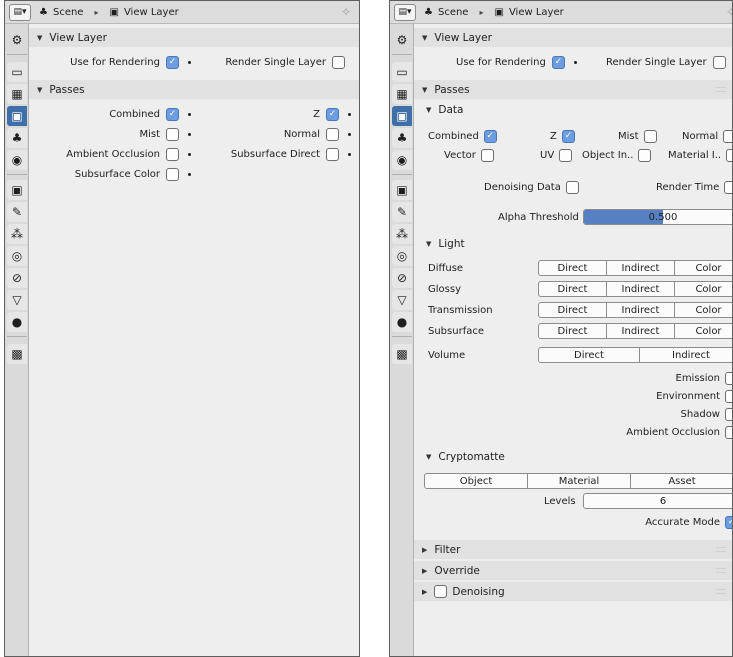 The image size is (733, 657). I want to click on volume-direct-button: Direct, so click(589, 355).